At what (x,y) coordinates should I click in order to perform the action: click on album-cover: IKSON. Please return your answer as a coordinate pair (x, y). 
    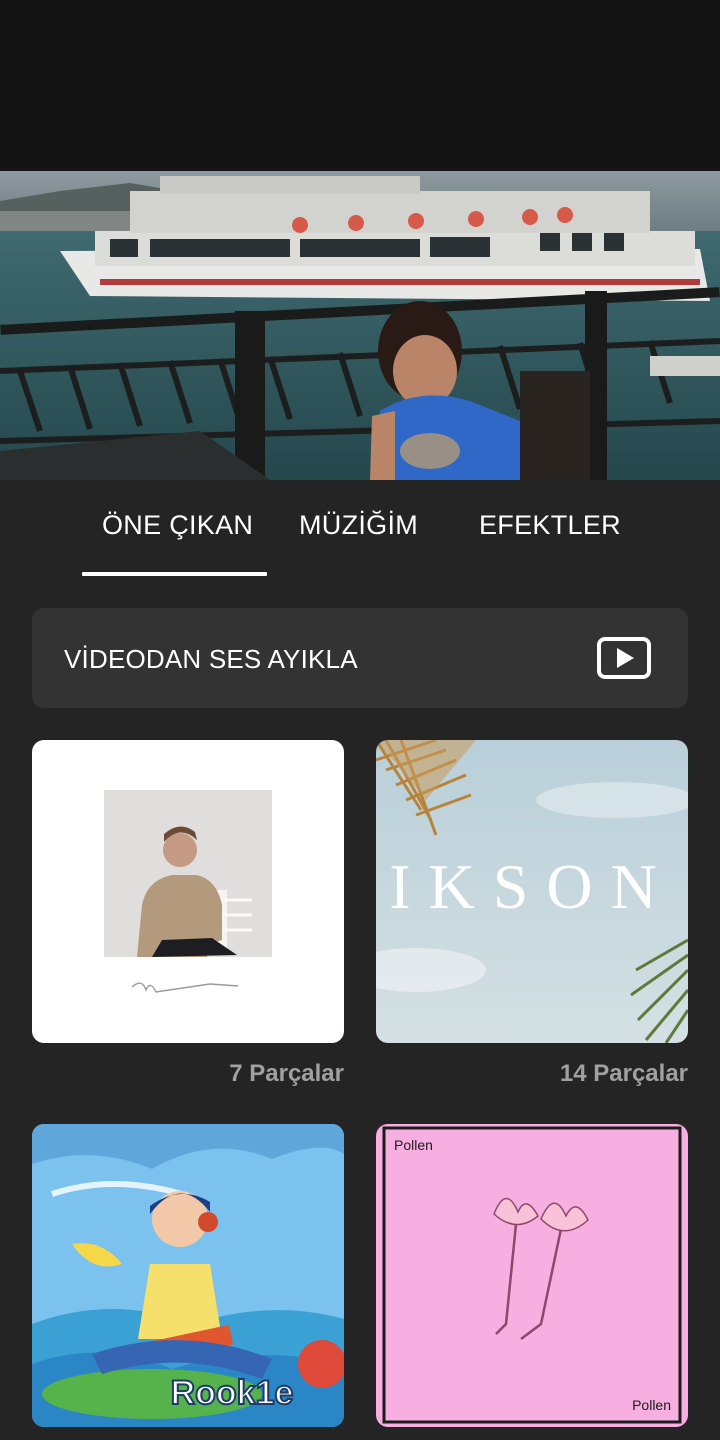
    Looking at the image, I should click on (532, 891).